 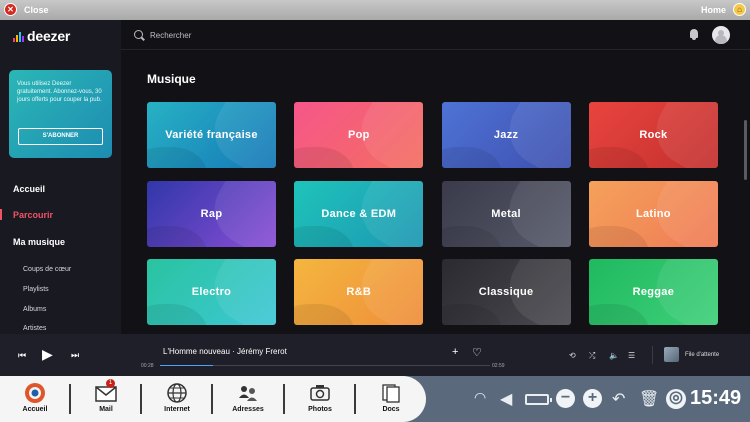 I want to click on genre-label: Metal, so click(x=506, y=213).